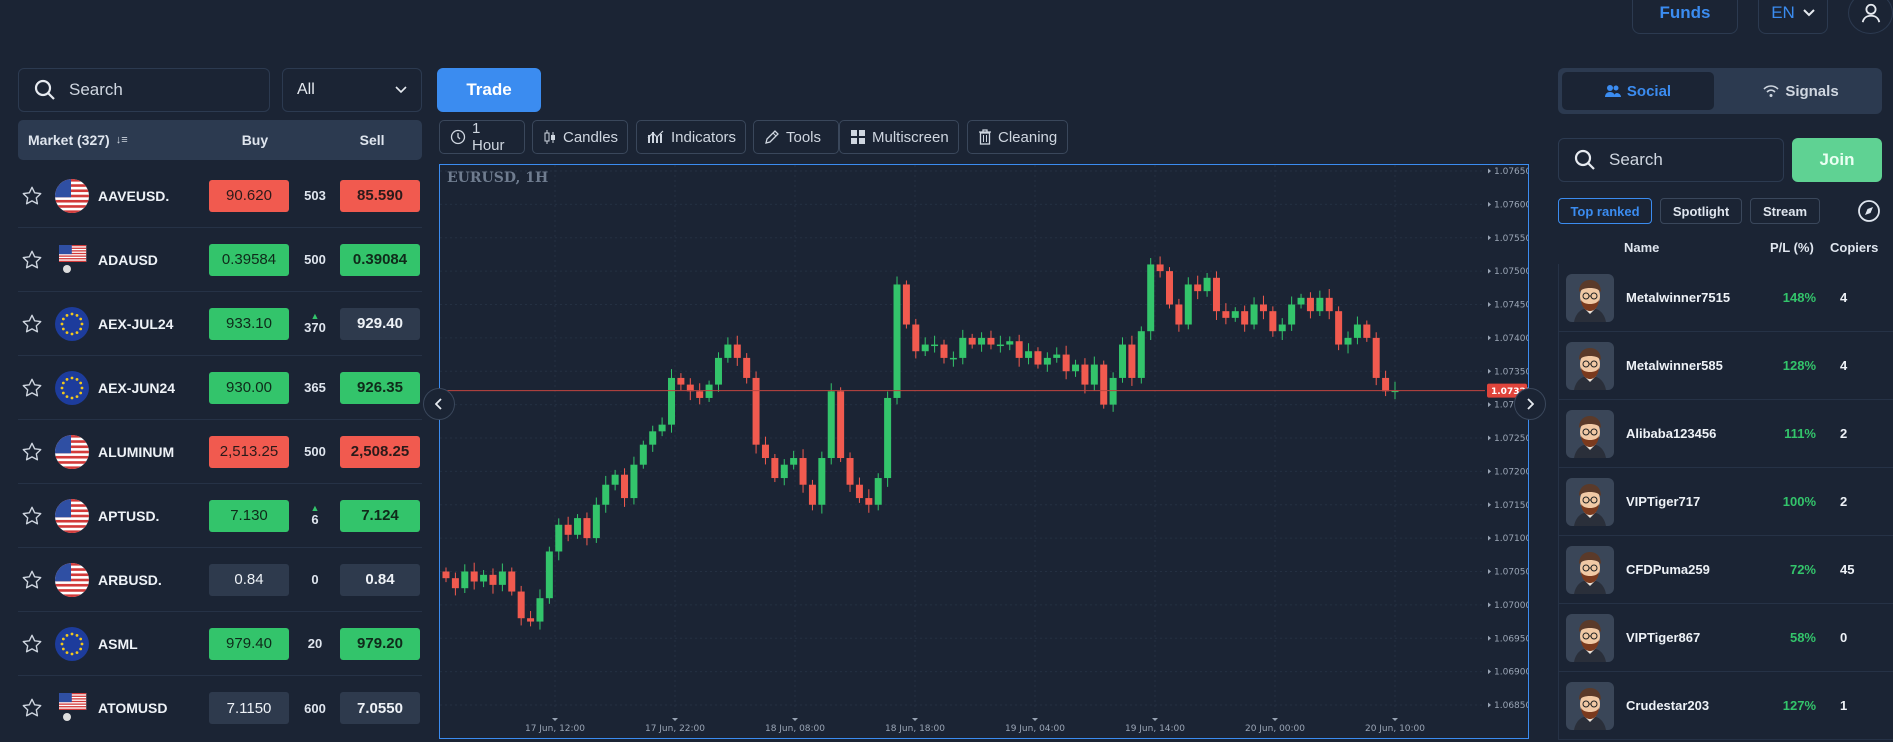 This screenshot has height=742, width=1893. I want to click on user-icon, so click(1870, 13).